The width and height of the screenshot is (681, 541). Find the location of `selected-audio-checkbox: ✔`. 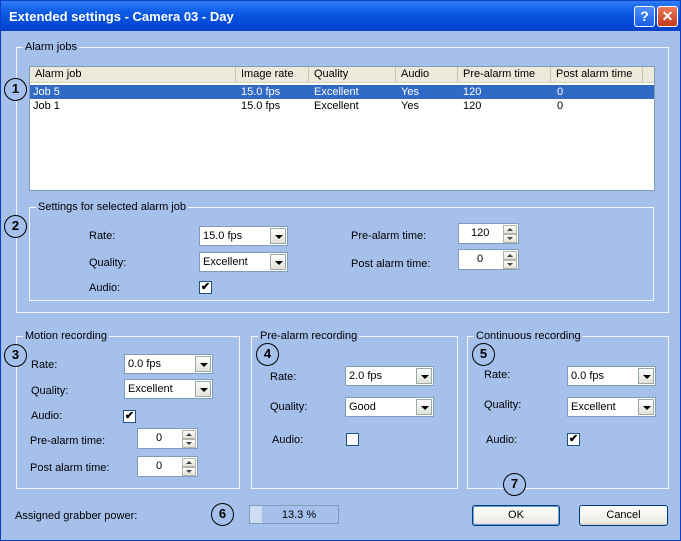

selected-audio-checkbox: ✔ is located at coordinates (205, 287).